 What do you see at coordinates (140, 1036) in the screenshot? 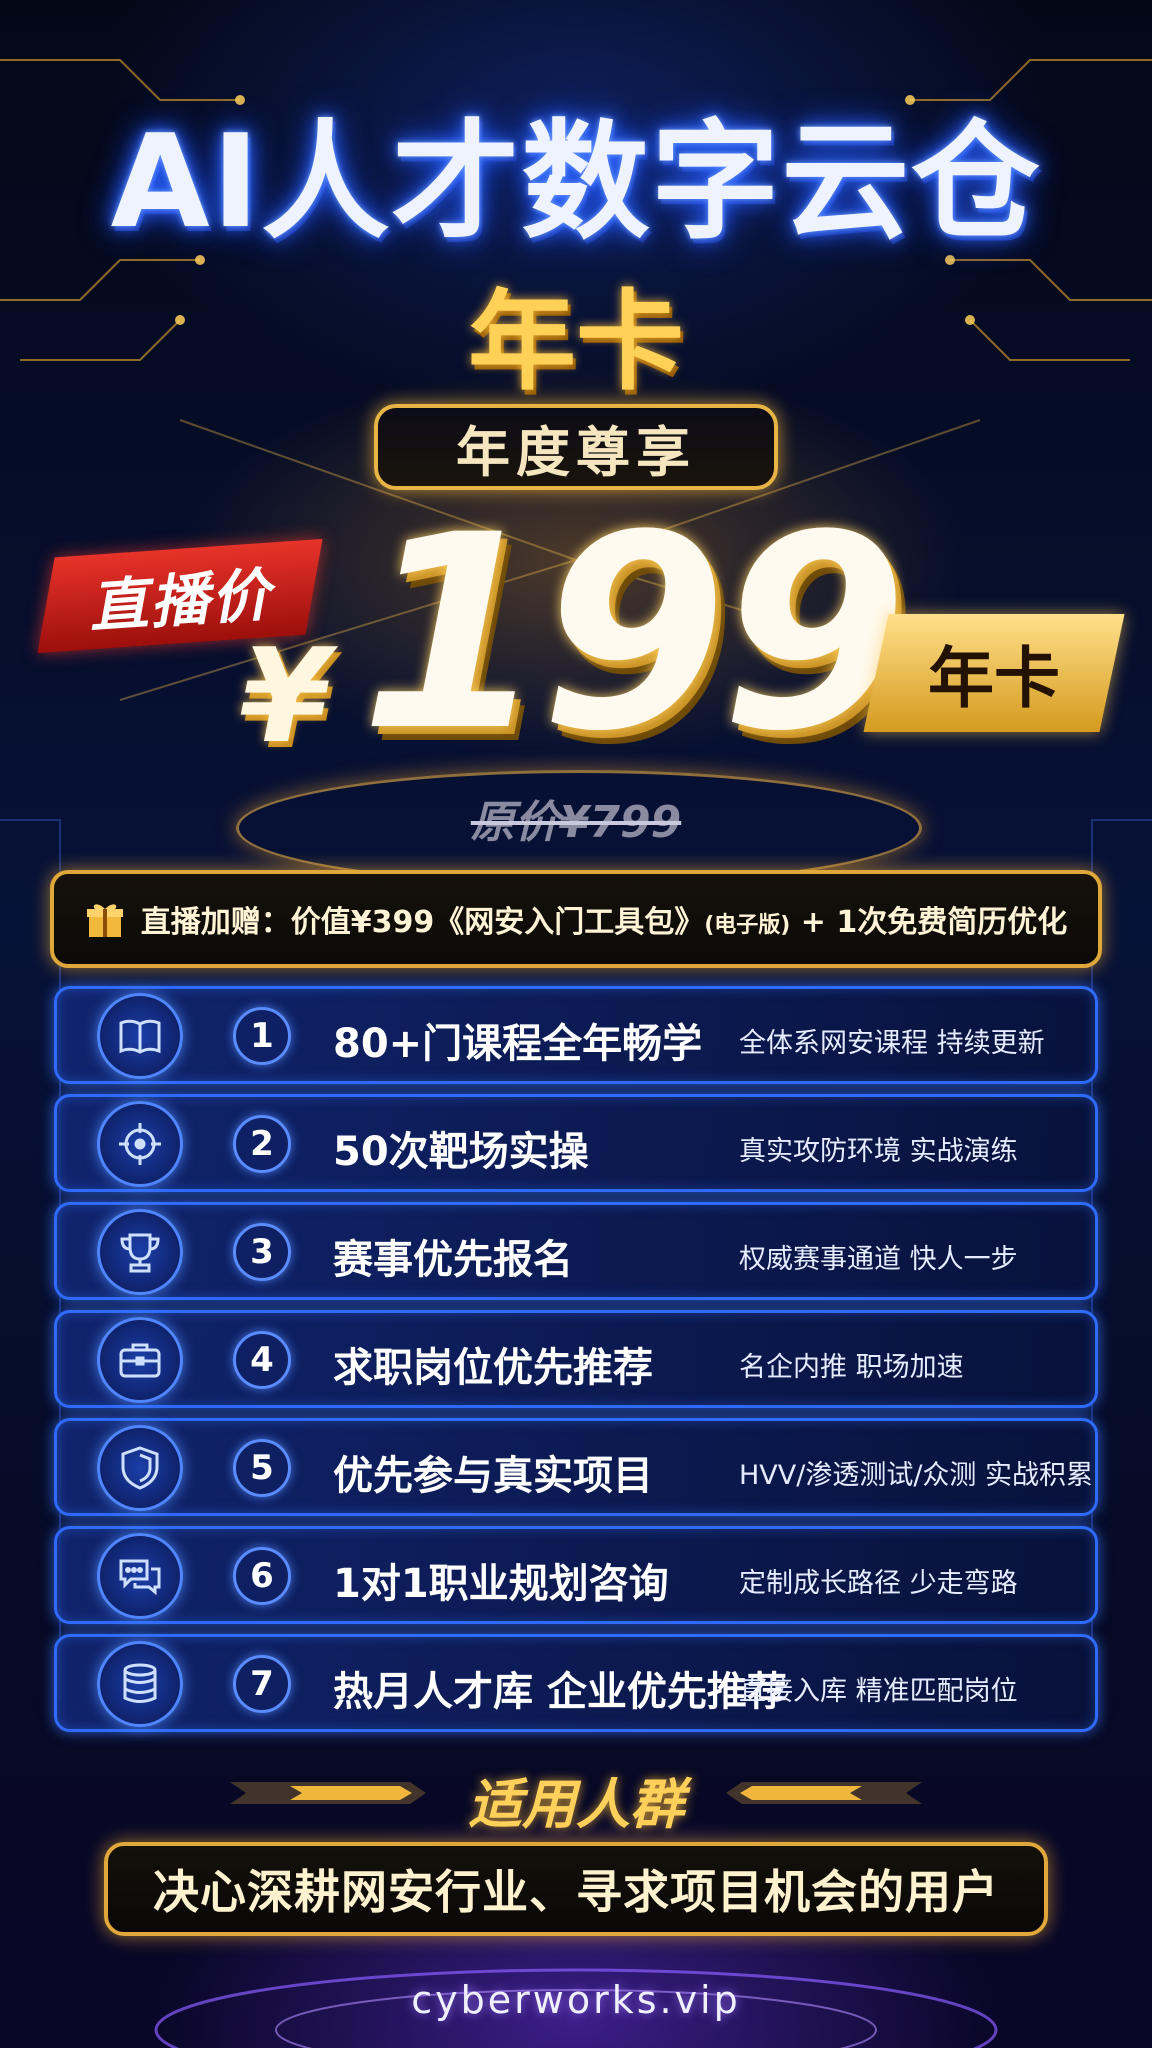
I see `book-icon` at bounding box center [140, 1036].